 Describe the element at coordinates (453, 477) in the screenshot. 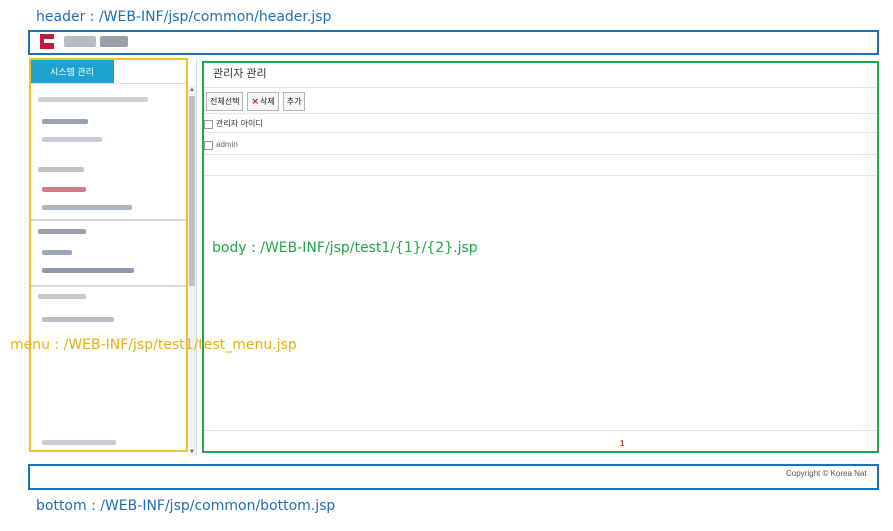

I see `bottom-frame` at that location.